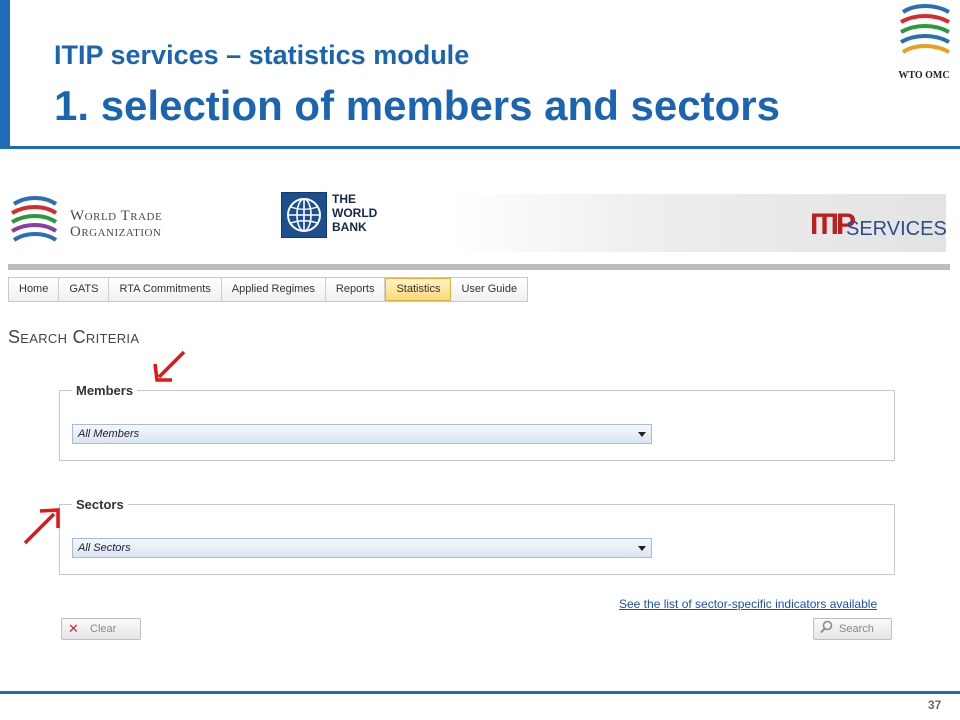  What do you see at coordinates (109, 434) in the screenshot?
I see `members-select-value: All Members` at bounding box center [109, 434].